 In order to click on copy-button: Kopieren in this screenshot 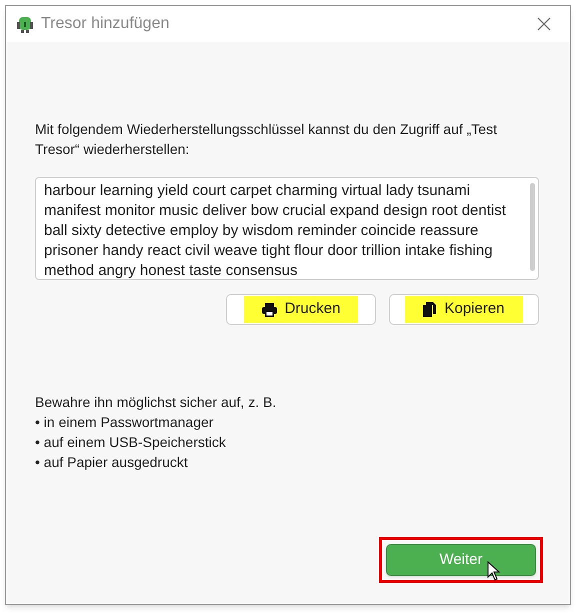, I will do `click(464, 309)`.